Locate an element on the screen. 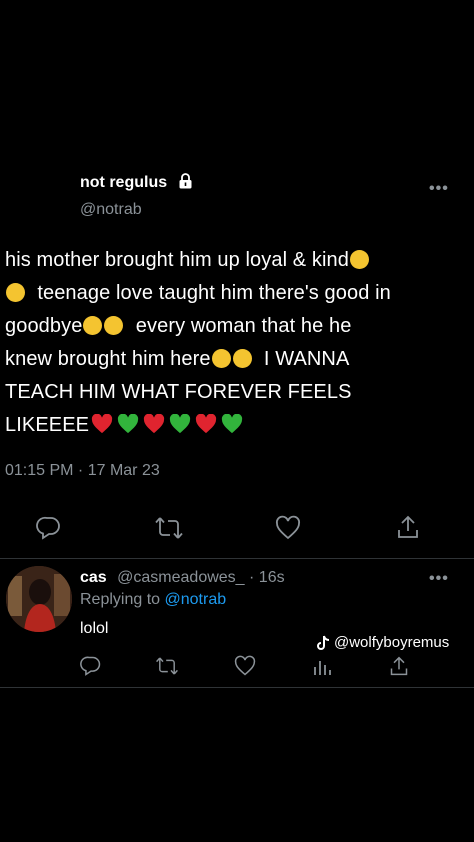 The width and height of the screenshot is (474, 842). reply-author-handle: @casmeadowes_ is located at coordinates (180, 577).